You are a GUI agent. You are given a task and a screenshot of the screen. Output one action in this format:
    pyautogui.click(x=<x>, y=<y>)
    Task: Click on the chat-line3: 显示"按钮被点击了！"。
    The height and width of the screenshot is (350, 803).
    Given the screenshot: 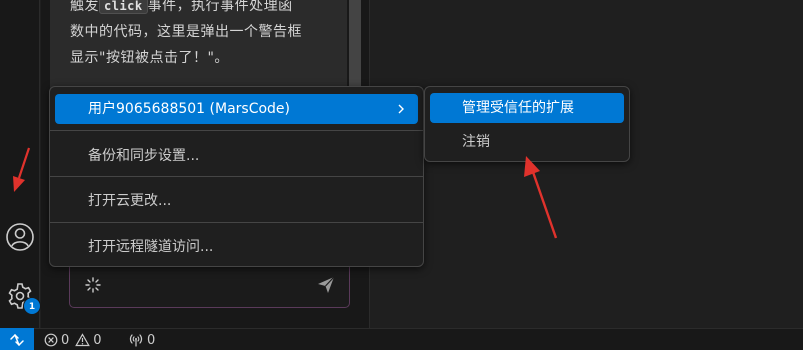 What is the action you would take?
    pyautogui.click(x=149, y=58)
    